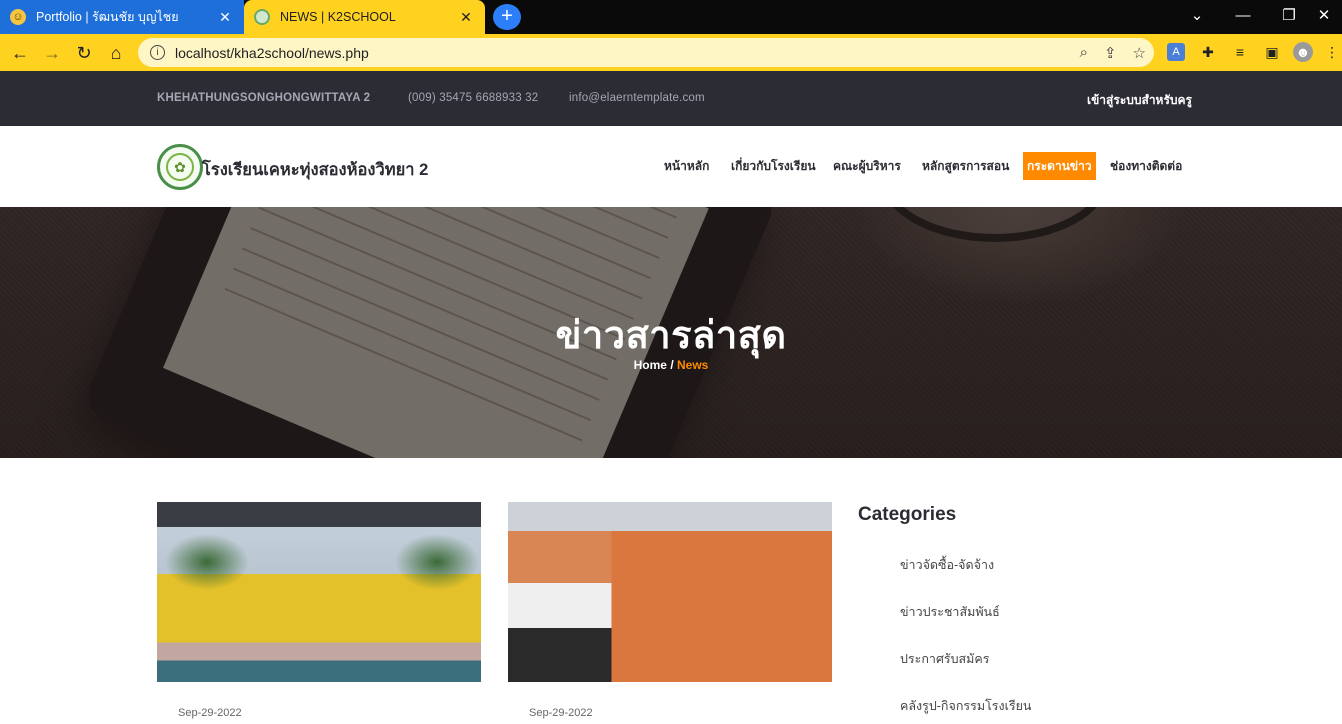  What do you see at coordinates (18, 17) in the screenshot?
I see `emoji-face-icon: ☺` at bounding box center [18, 17].